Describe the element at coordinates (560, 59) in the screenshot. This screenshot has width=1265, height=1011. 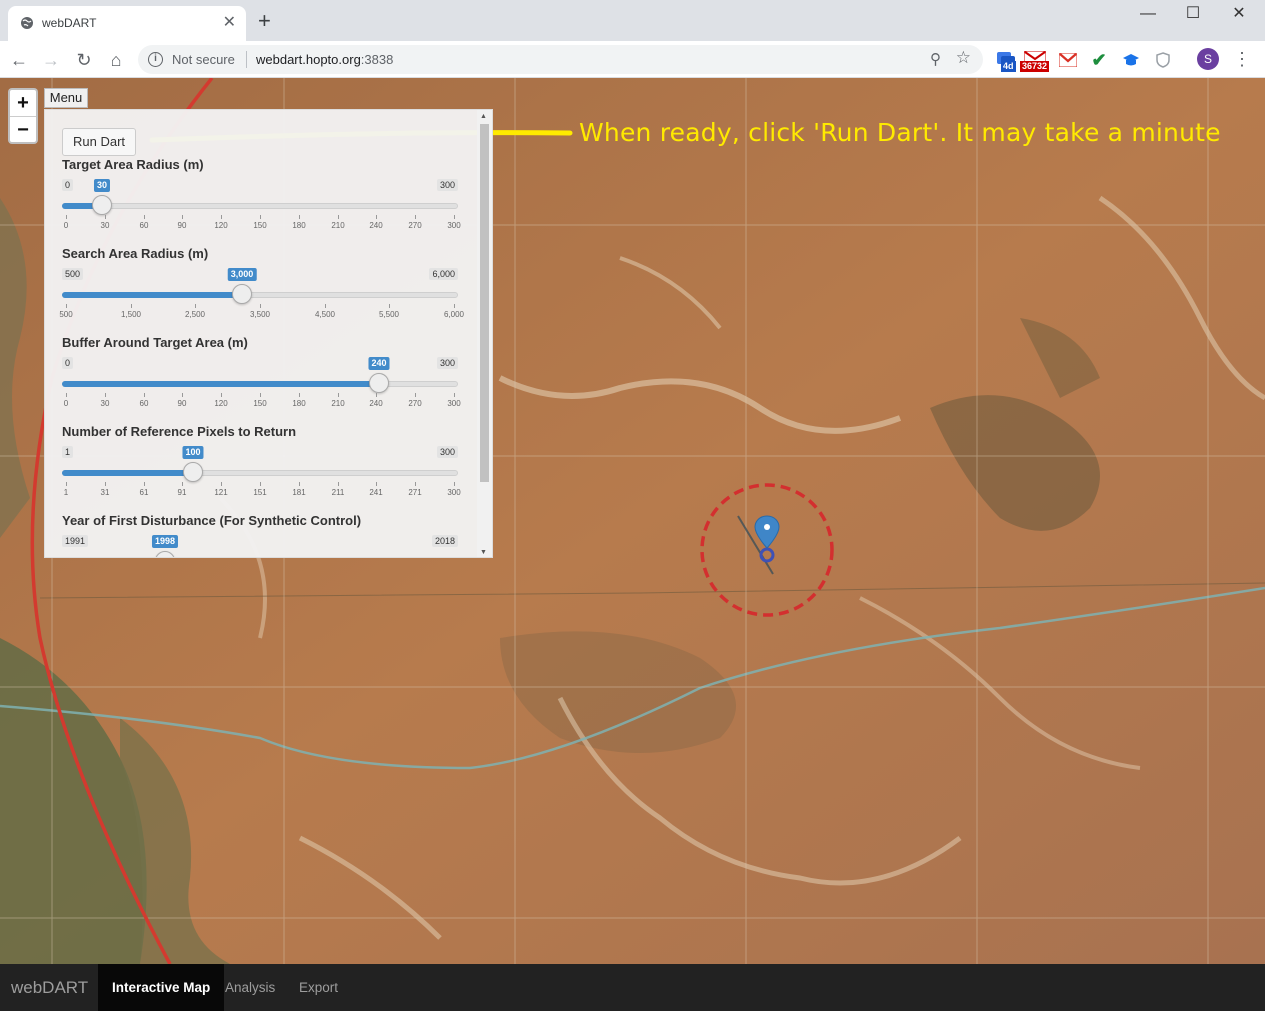
I see `address-bar: i Not secure webdart.hopto.org:3838 ⚲ ☆` at that location.